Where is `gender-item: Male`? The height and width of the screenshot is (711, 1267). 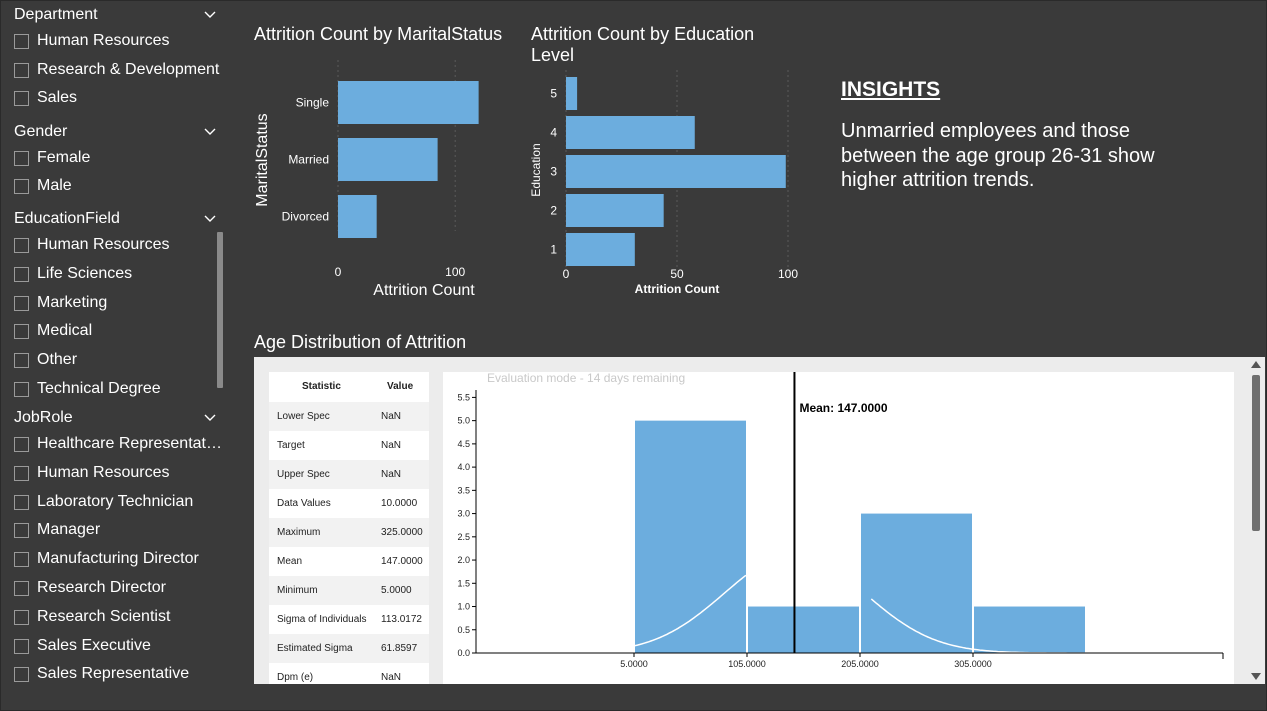 gender-item: Male is located at coordinates (118, 186).